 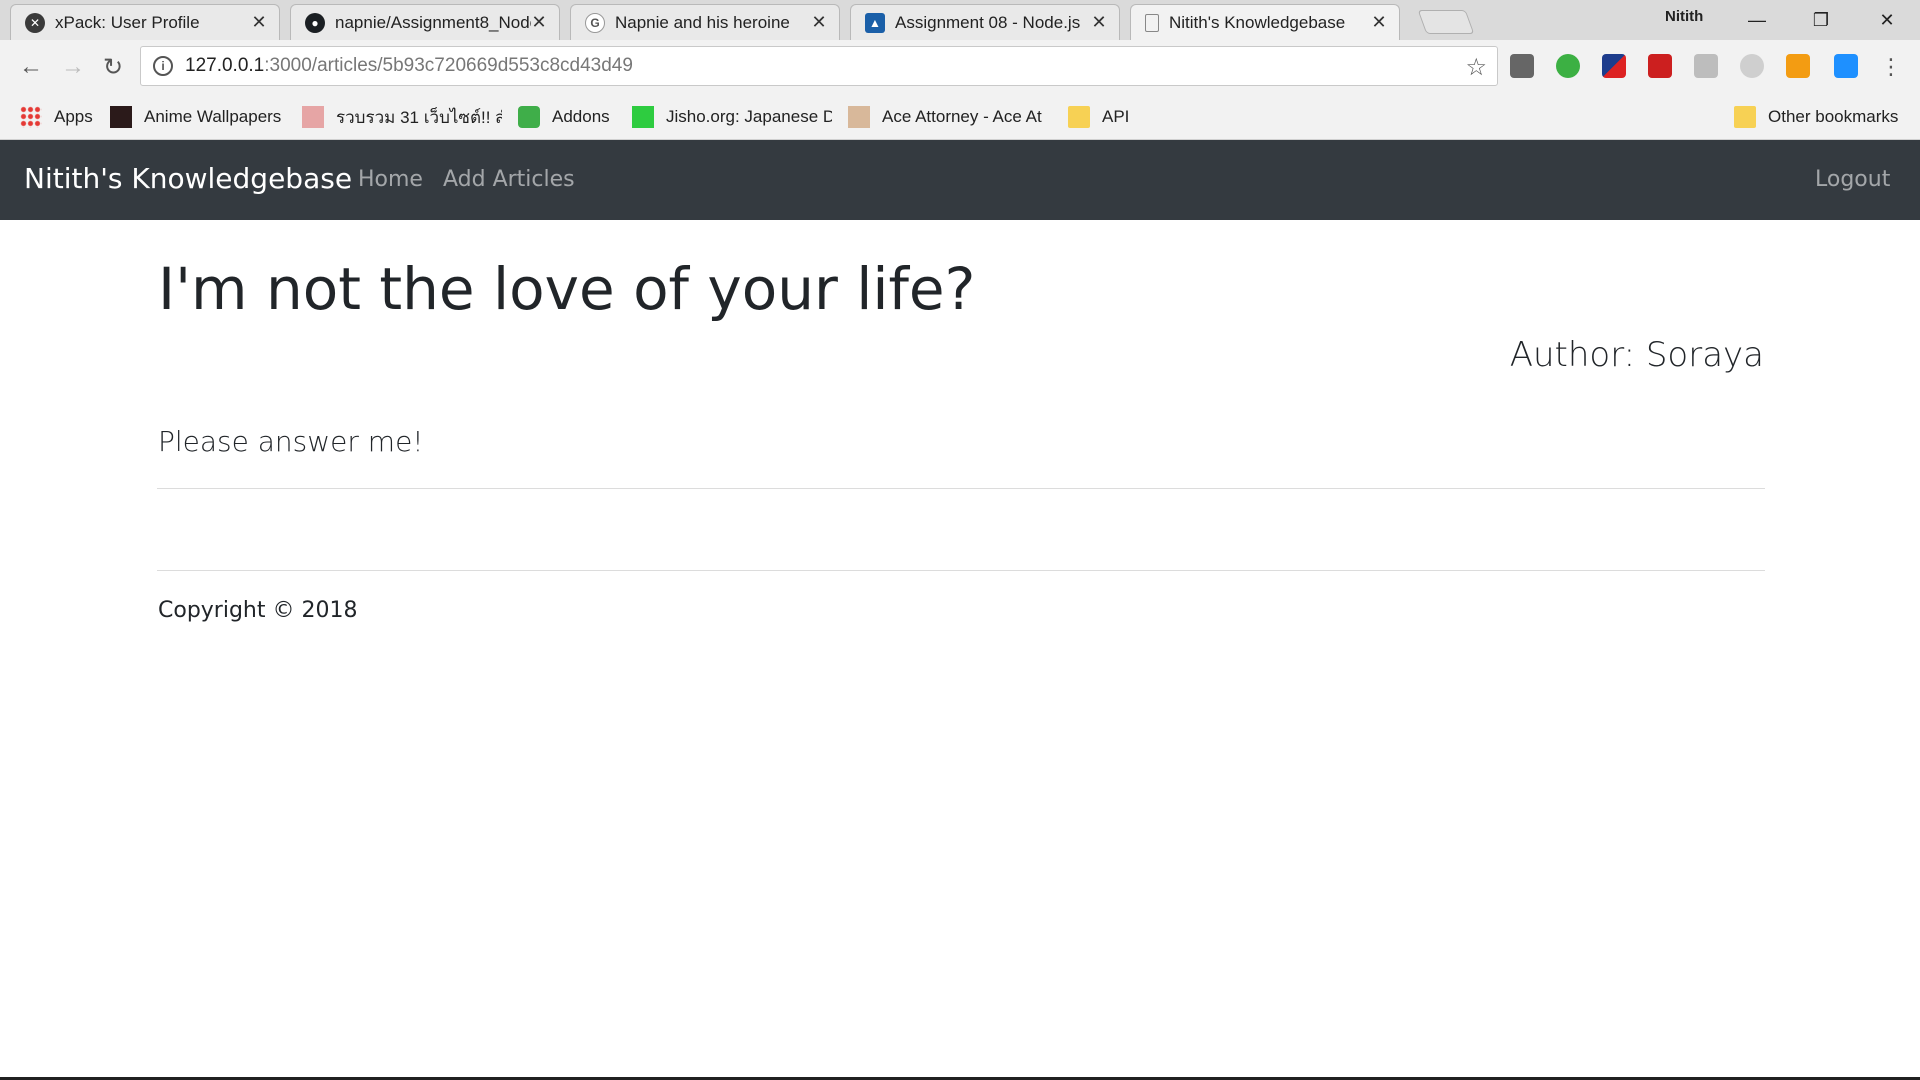 I want to click on bookmark-ace-attorney: Ace Attorney - Ace At, so click(x=948, y=117).